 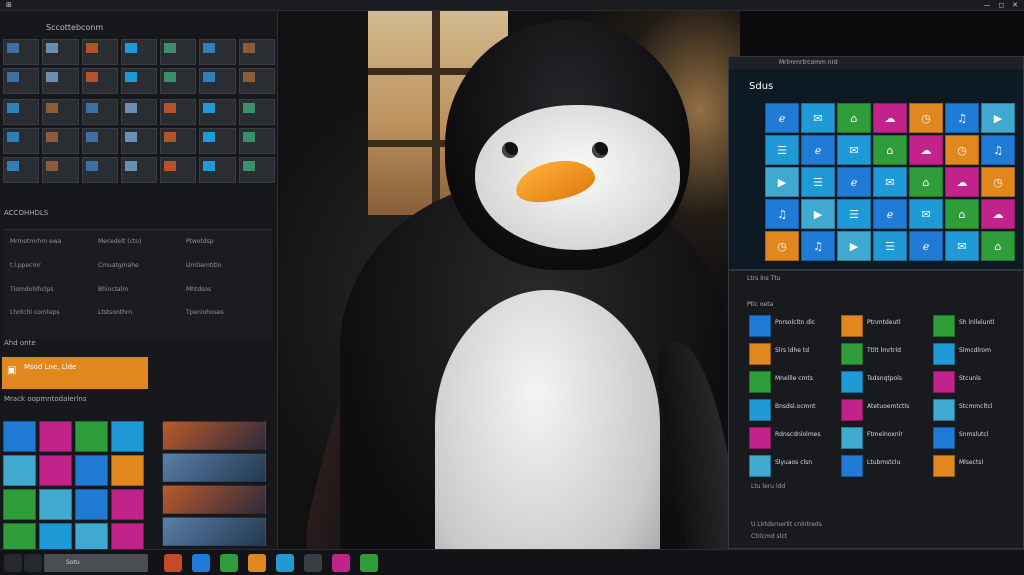 What do you see at coordinates (226, 297) in the screenshot?
I see `tree-item: Mhtdsos` at bounding box center [226, 297].